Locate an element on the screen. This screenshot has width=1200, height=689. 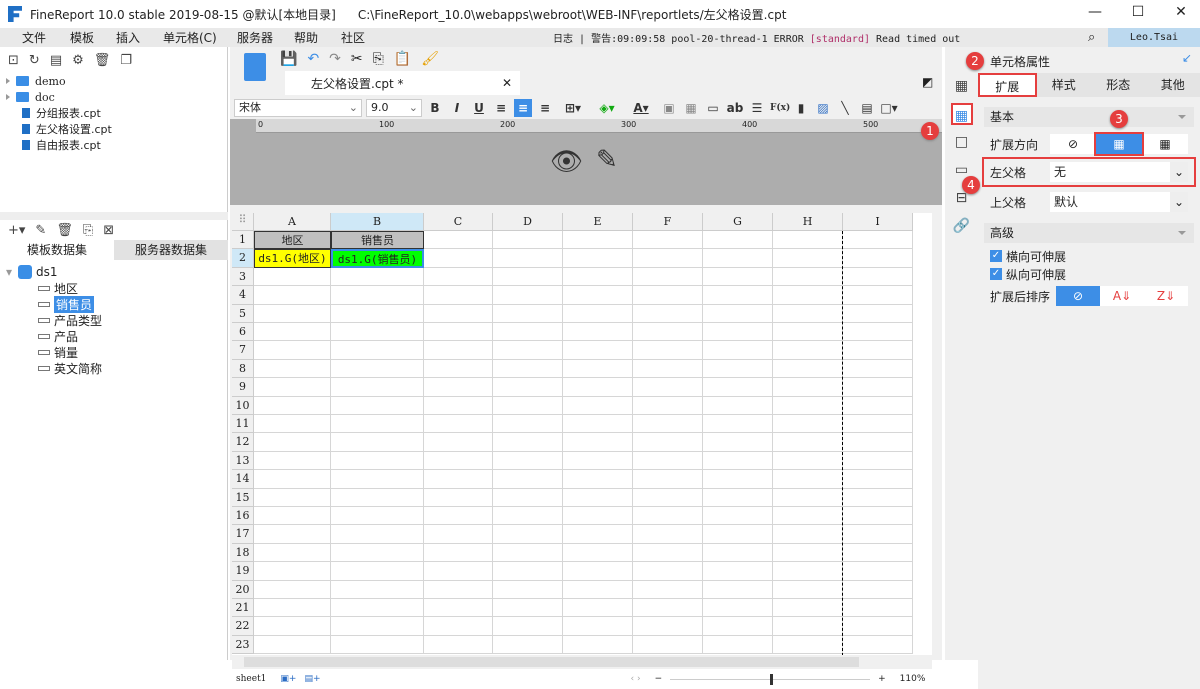
h-expand-checkbox: ✓ 横向可伸展 is located at coordinates (1089, 256).